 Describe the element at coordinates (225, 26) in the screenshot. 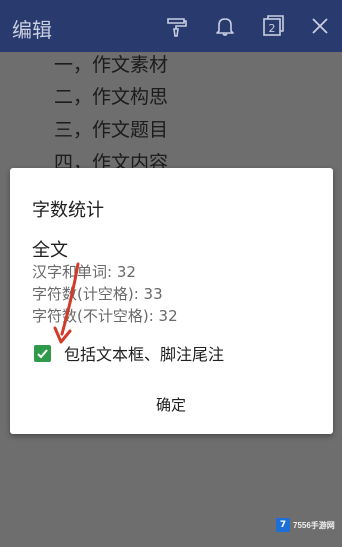

I see `bell-icon` at that location.